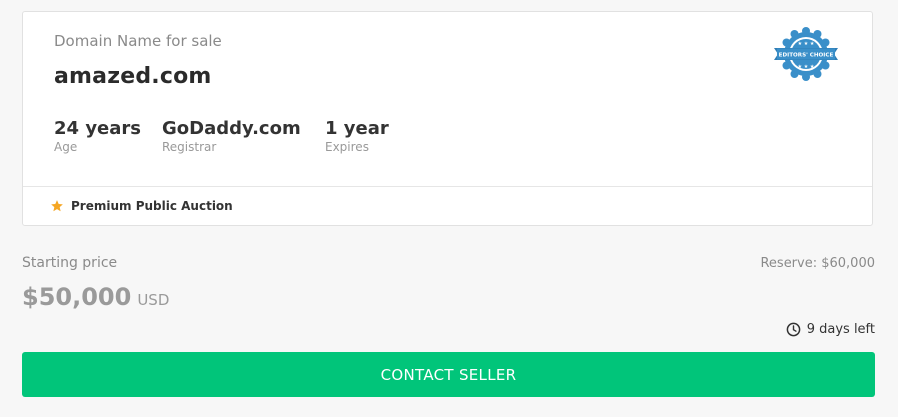 This screenshot has width=898, height=417. I want to click on starting-price-label: Starting price, so click(70, 263).